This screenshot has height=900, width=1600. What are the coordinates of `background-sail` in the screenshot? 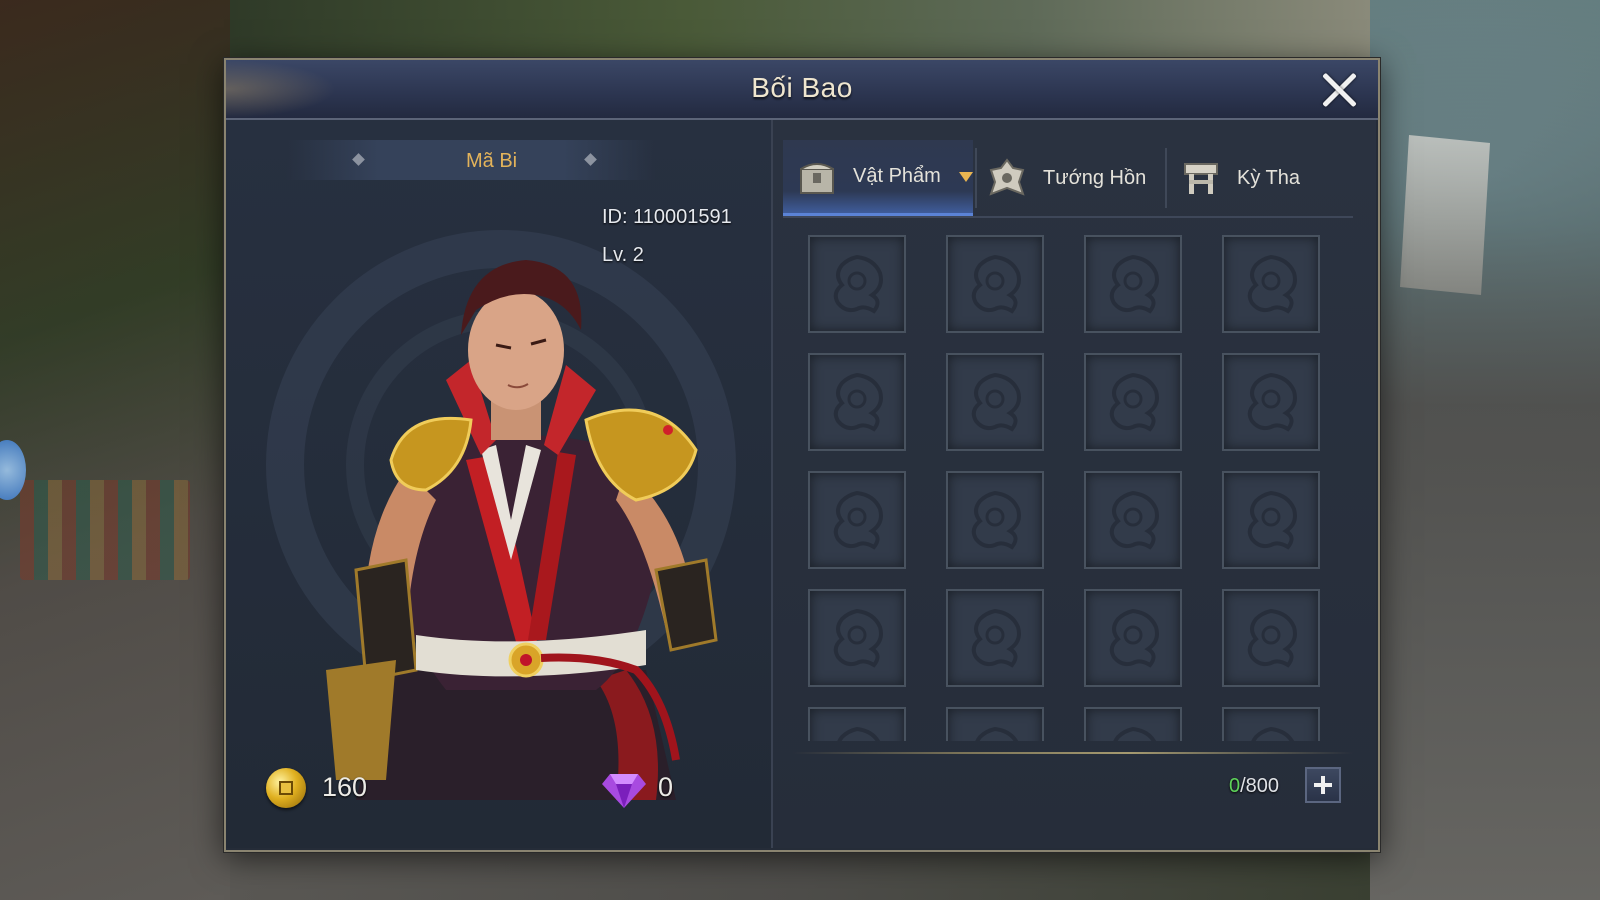 It's located at (1445, 215).